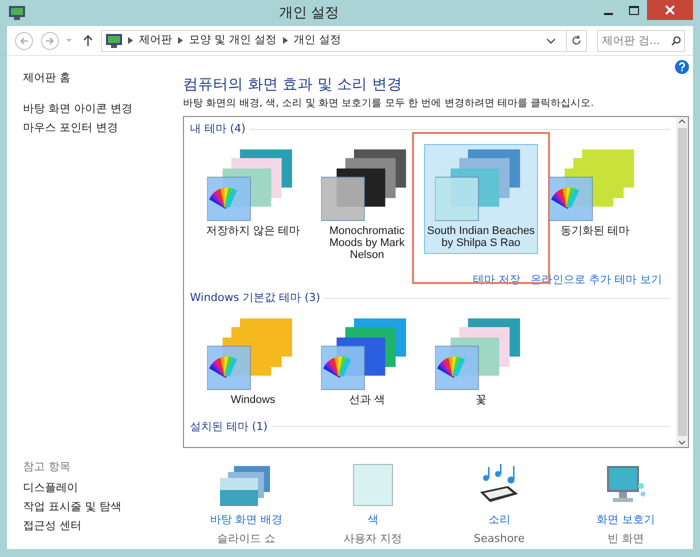  I want to click on refresh-icon, so click(576, 40).